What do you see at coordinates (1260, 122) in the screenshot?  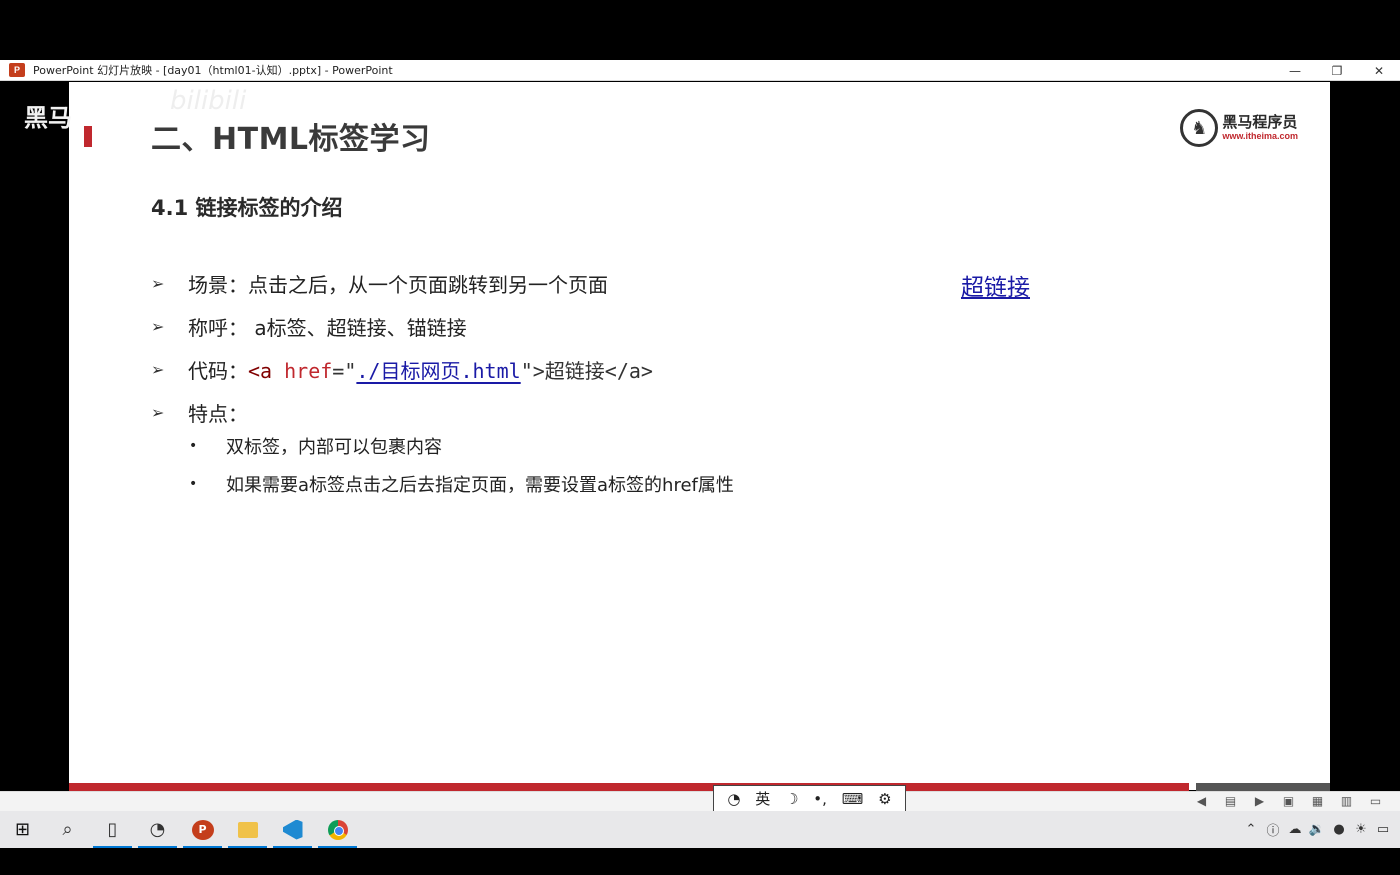 I see `logo-name: 黑马程序员` at bounding box center [1260, 122].